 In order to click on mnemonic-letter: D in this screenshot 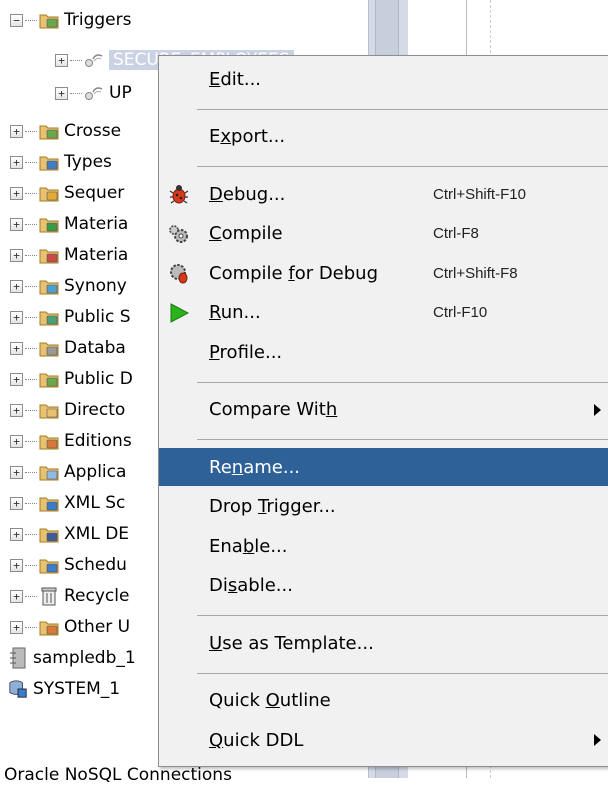, I will do `click(216, 194)`.